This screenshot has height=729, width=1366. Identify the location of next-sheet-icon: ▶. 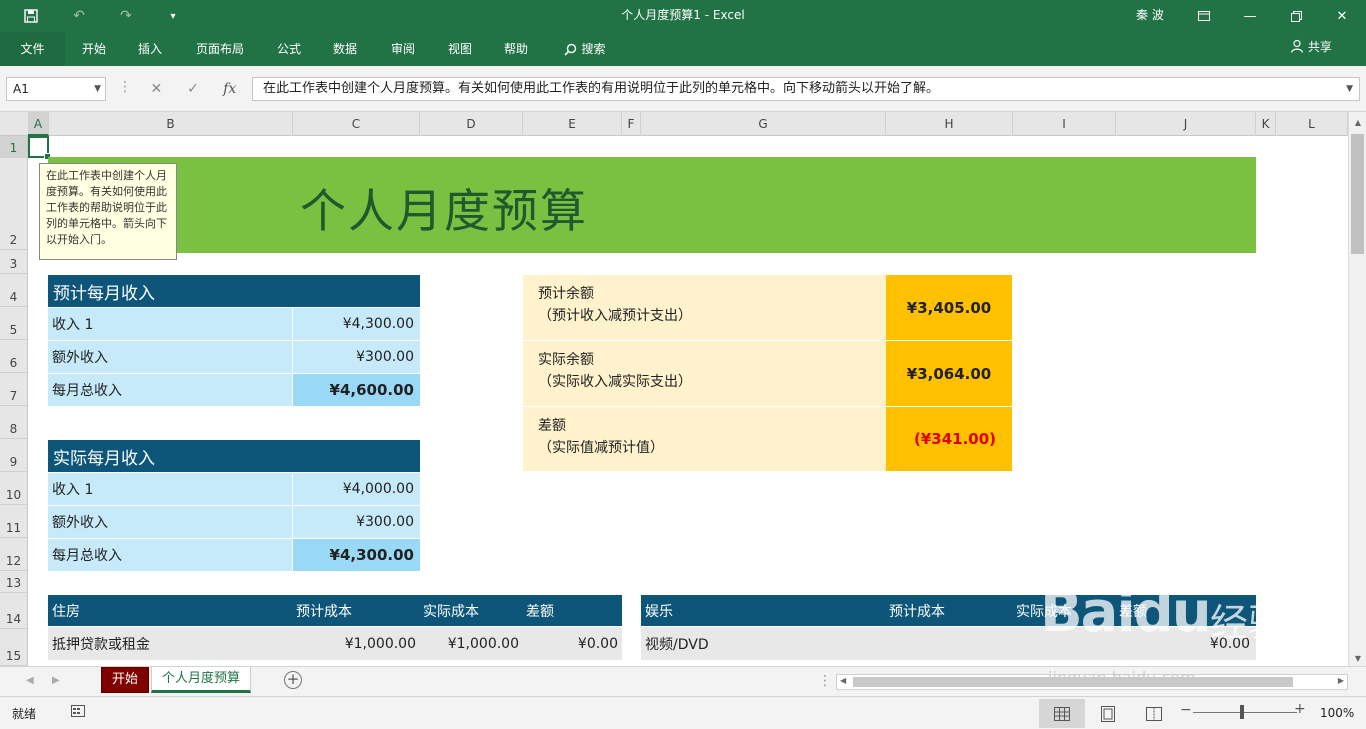
(56, 680).